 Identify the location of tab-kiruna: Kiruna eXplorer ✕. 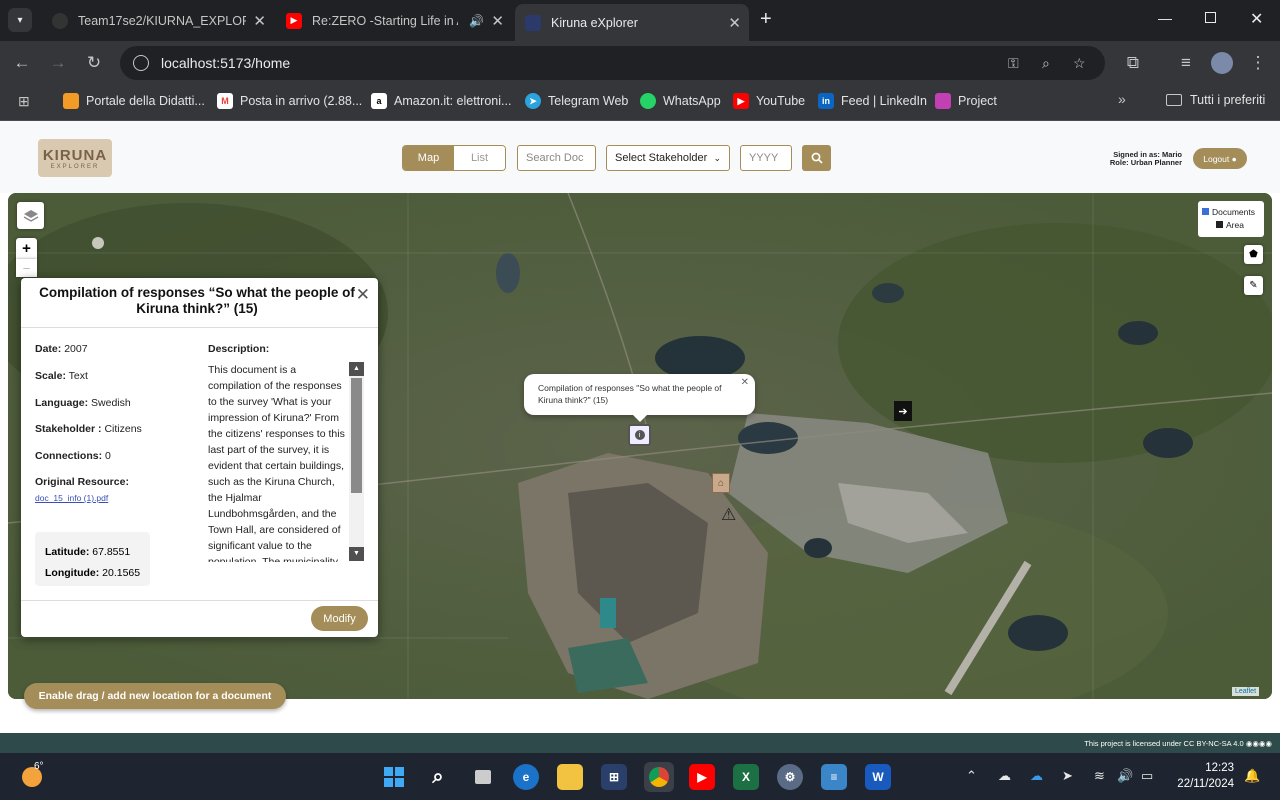
(632, 22).